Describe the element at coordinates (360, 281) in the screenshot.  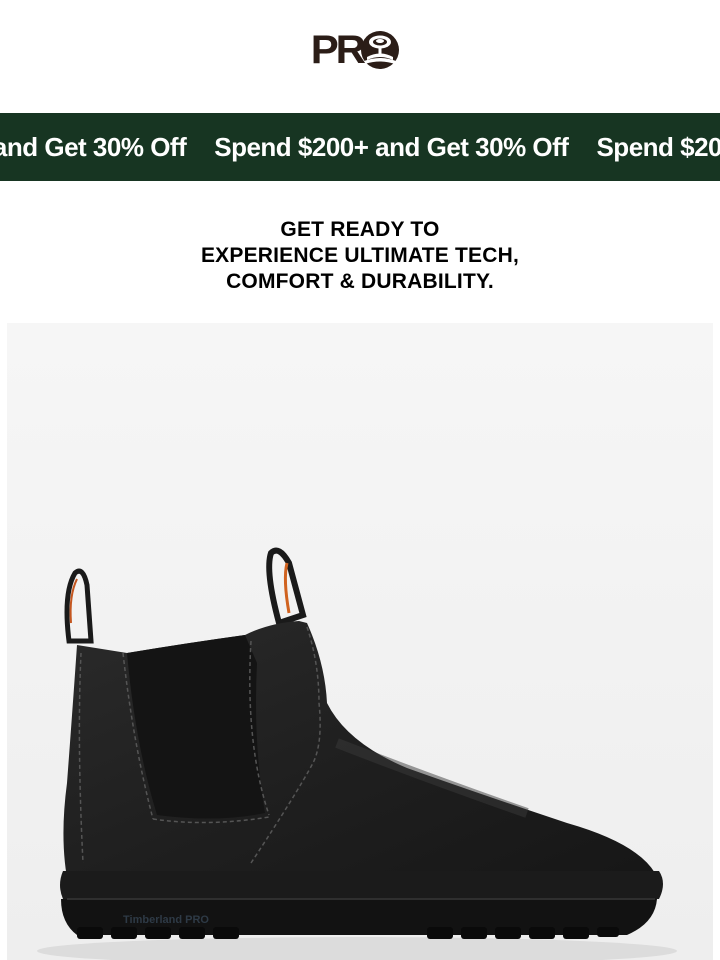
I see `headline-line: COMFORT & DURABILITY.` at that location.